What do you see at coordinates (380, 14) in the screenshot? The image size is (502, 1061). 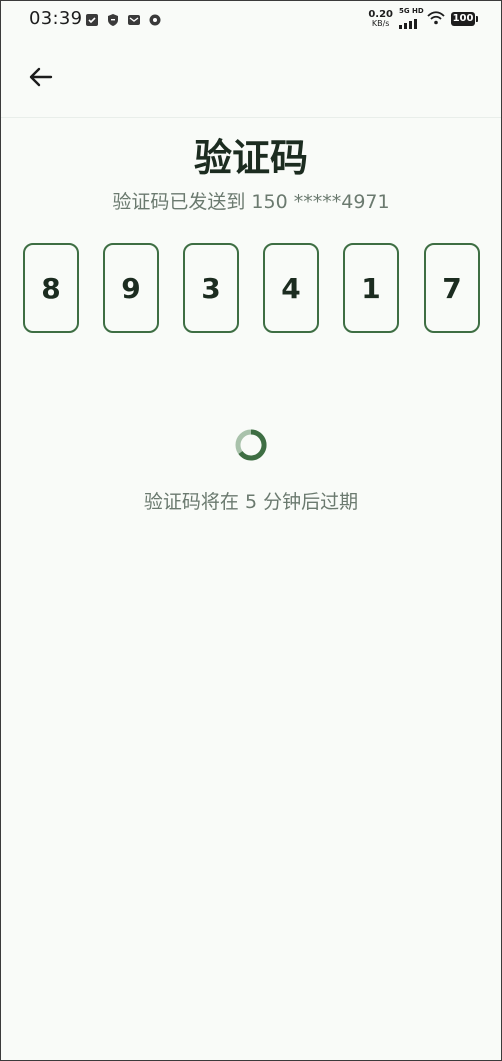 I see `network-speed-value: 0.20` at bounding box center [380, 14].